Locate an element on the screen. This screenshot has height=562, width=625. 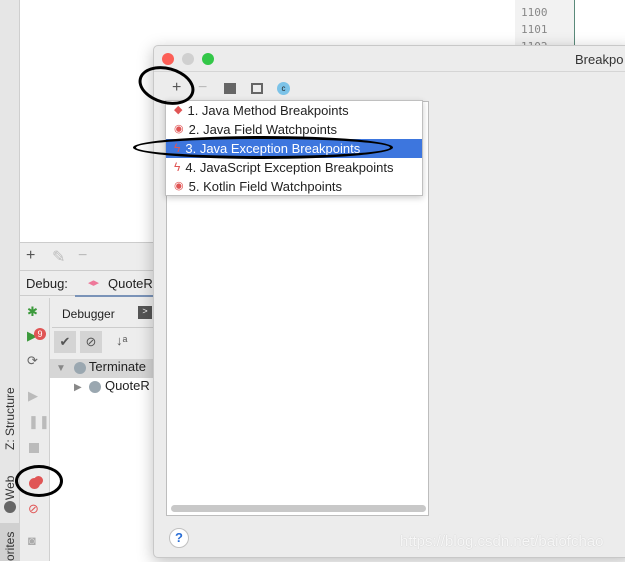
debug-toolbar: ✱ ▶ 9 ⟳ ▶ ❚❚ ⊘ ◙ is located at coordinates (35, 429).